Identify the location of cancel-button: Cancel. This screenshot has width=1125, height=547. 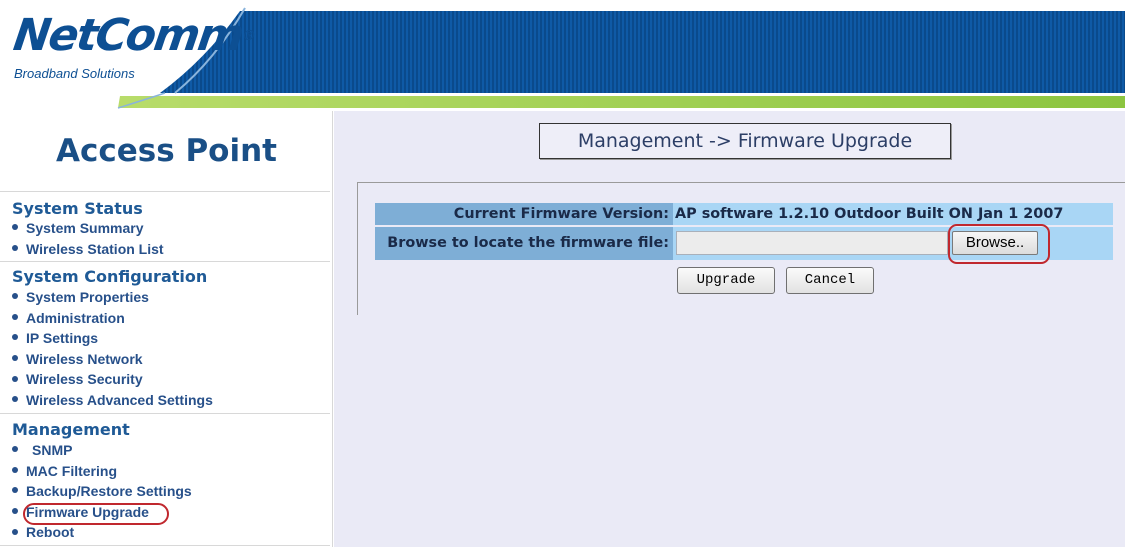
(830, 280).